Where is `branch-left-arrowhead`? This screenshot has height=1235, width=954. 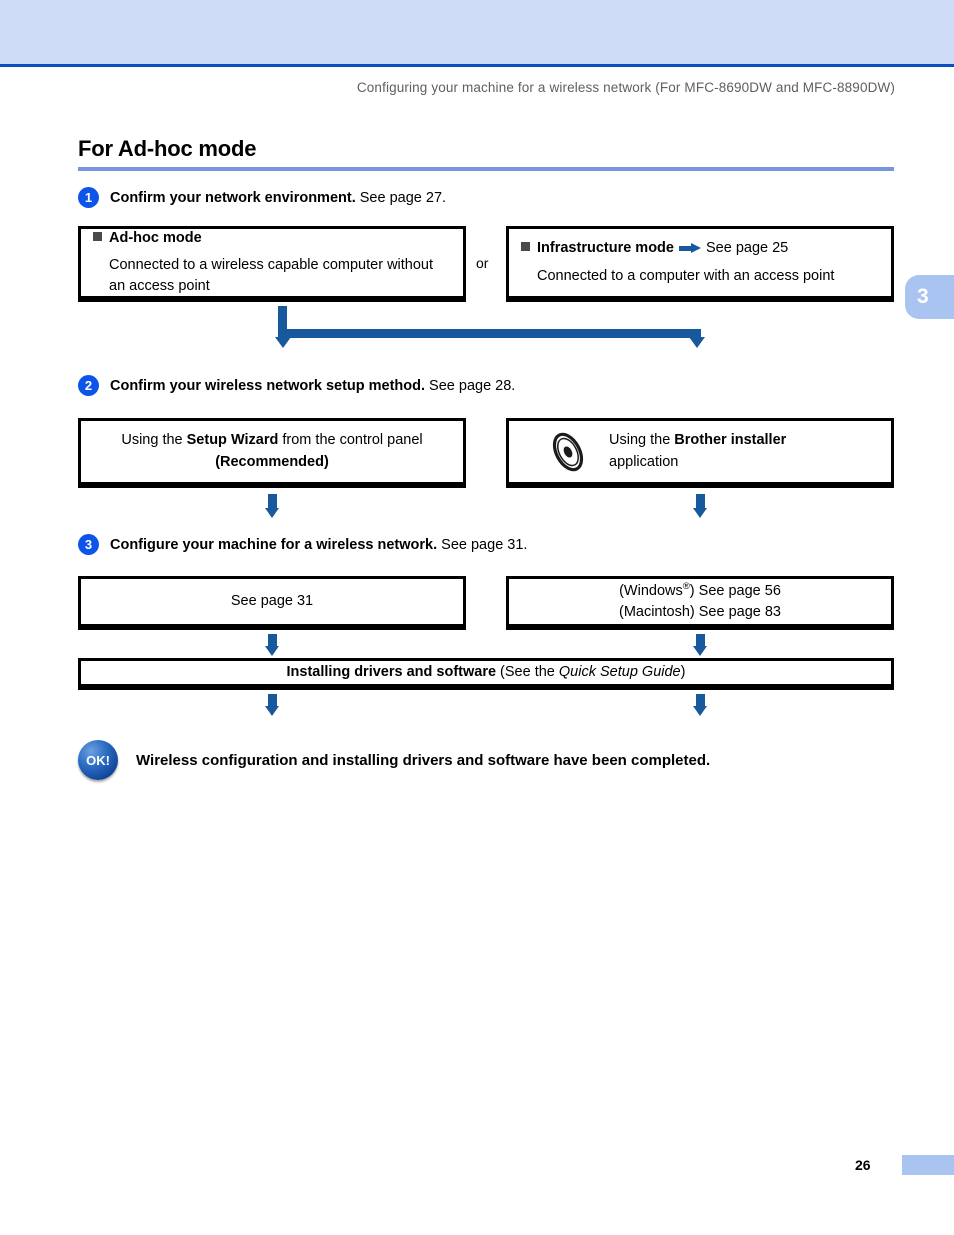
branch-left-arrowhead is located at coordinates (282, 342).